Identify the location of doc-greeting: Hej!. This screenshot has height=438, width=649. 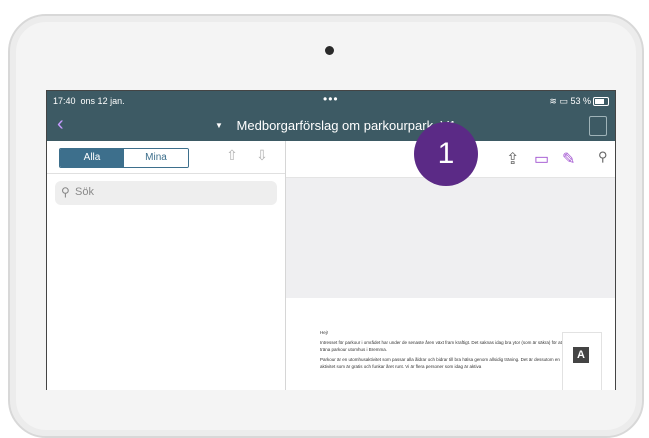
(324, 332).